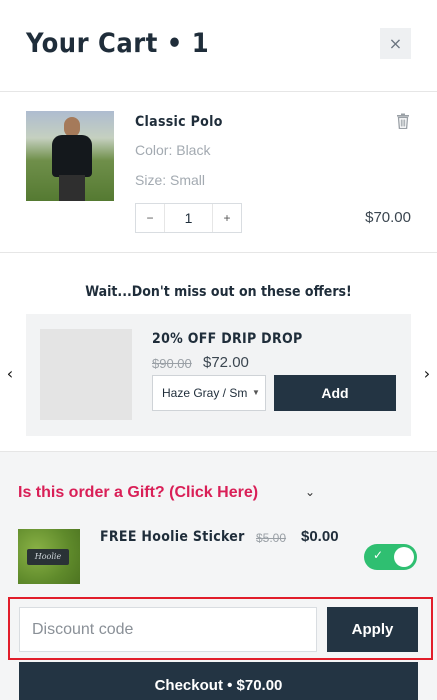 The image size is (437, 700). What do you see at coordinates (138, 493) in the screenshot?
I see `gift-option-link: Is this order a Gift? (Click Here)` at bounding box center [138, 493].